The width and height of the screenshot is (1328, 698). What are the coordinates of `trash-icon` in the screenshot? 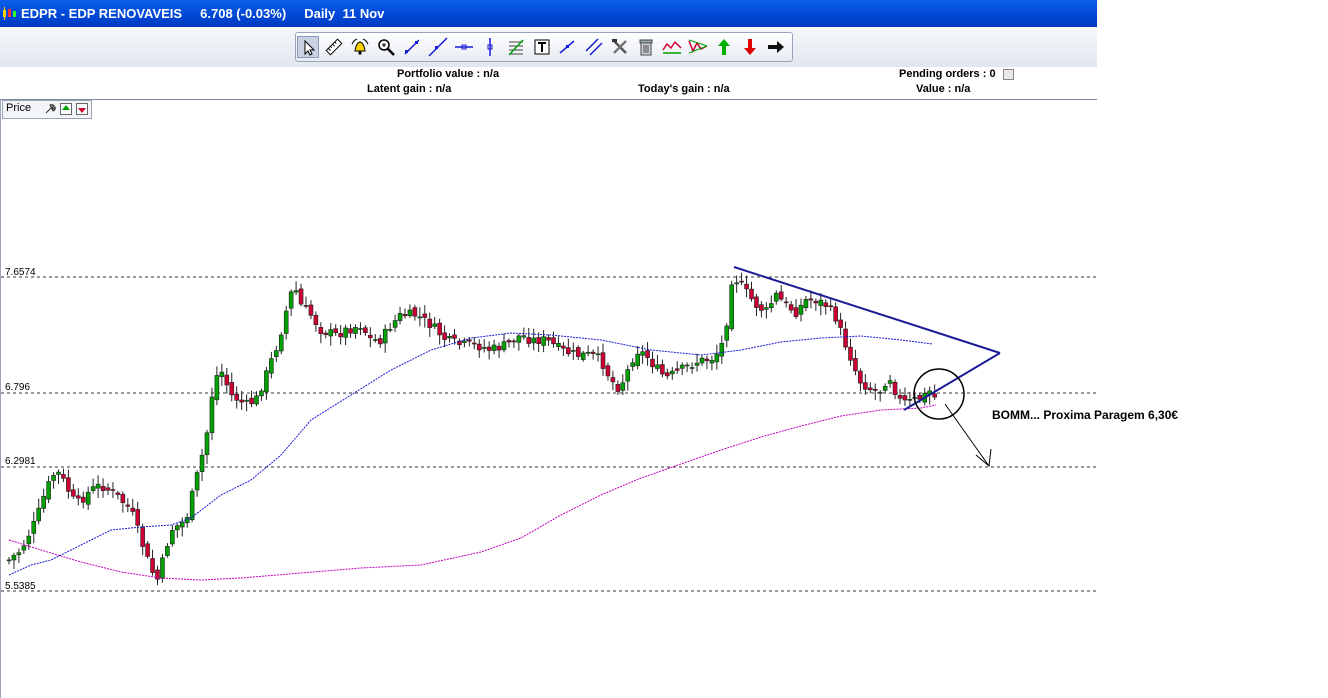 It's located at (646, 47).